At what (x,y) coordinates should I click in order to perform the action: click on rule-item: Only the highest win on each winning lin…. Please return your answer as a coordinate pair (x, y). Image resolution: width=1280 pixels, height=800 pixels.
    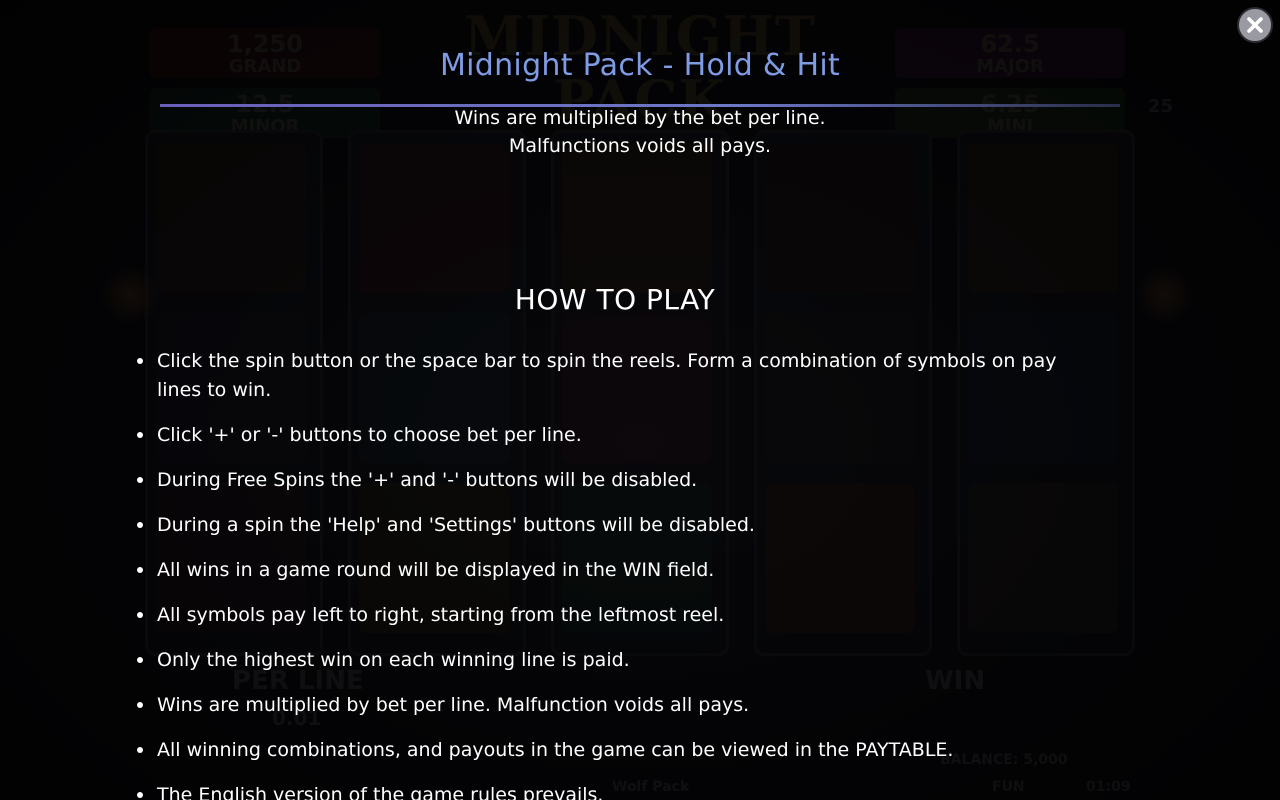
    Looking at the image, I should click on (607, 660).